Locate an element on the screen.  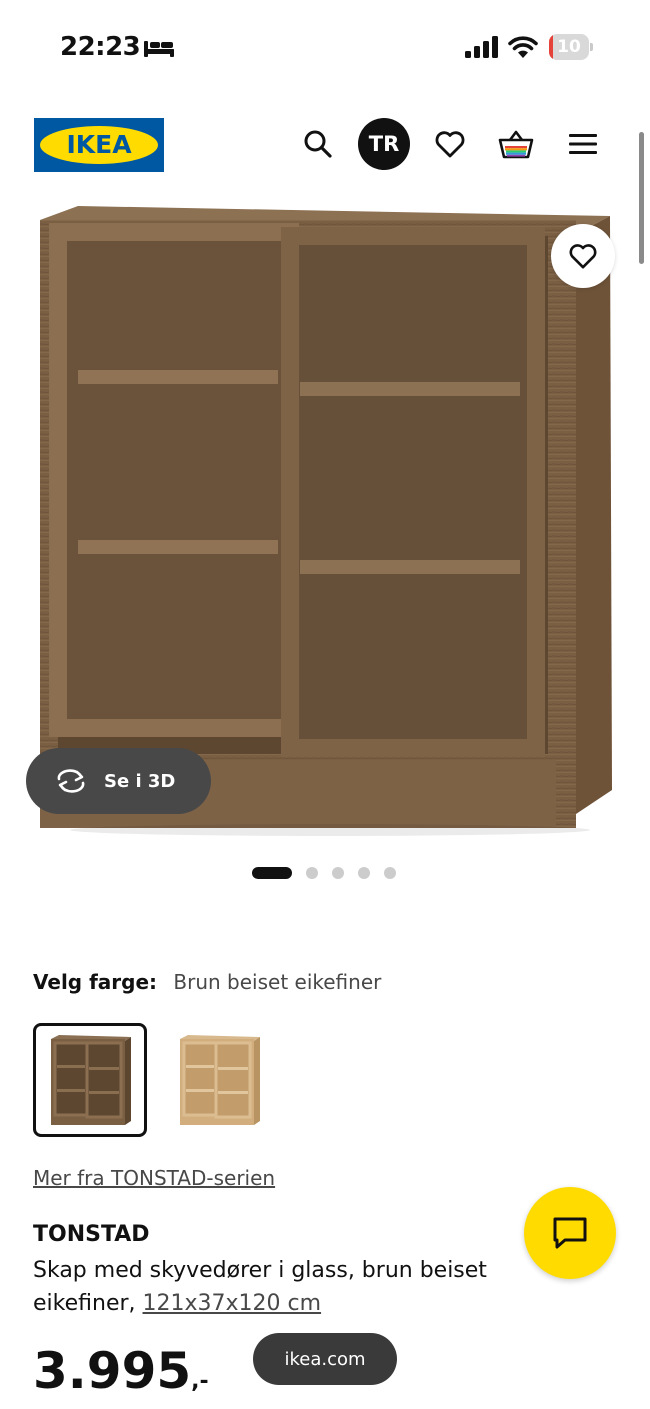
price-main: 3.995 is located at coordinates (112, 1371).